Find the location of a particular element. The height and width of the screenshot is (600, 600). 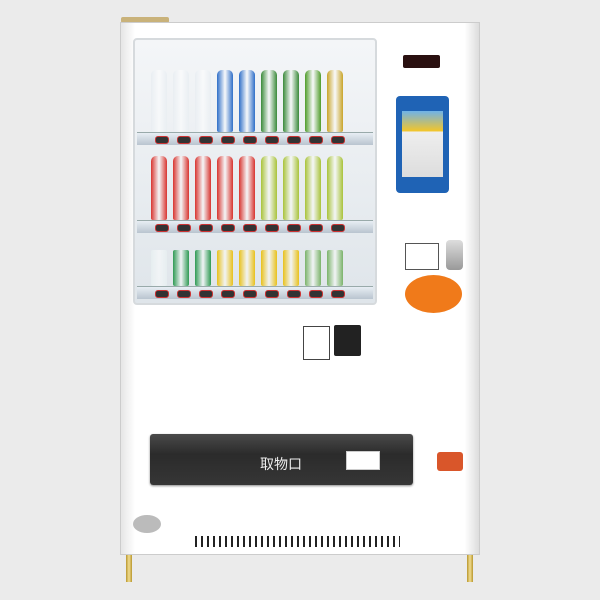

sticker-panel is located at coordinates (422, 256).